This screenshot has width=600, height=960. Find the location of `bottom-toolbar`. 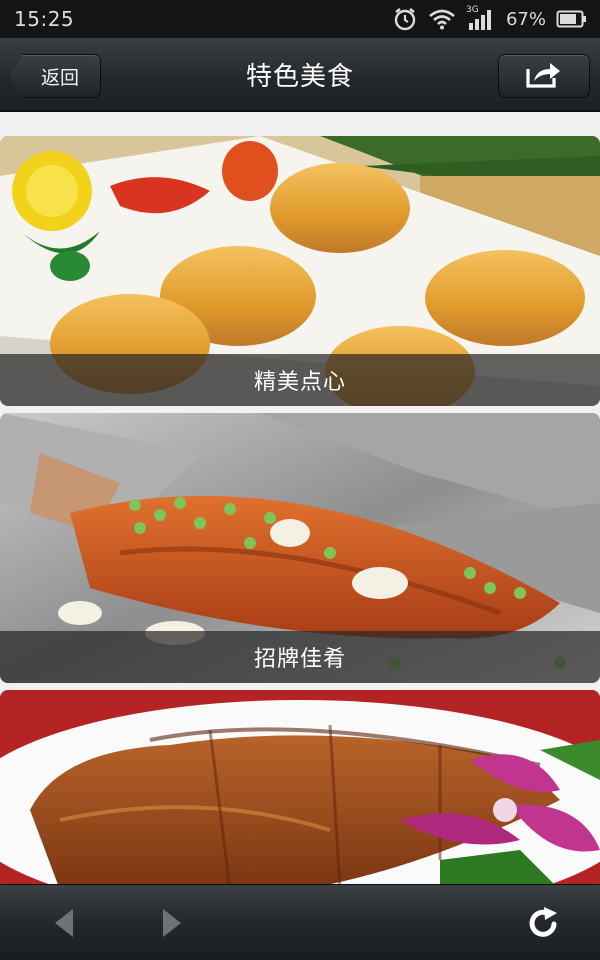

bottom-toolbar is located at coordinates (300, 922).